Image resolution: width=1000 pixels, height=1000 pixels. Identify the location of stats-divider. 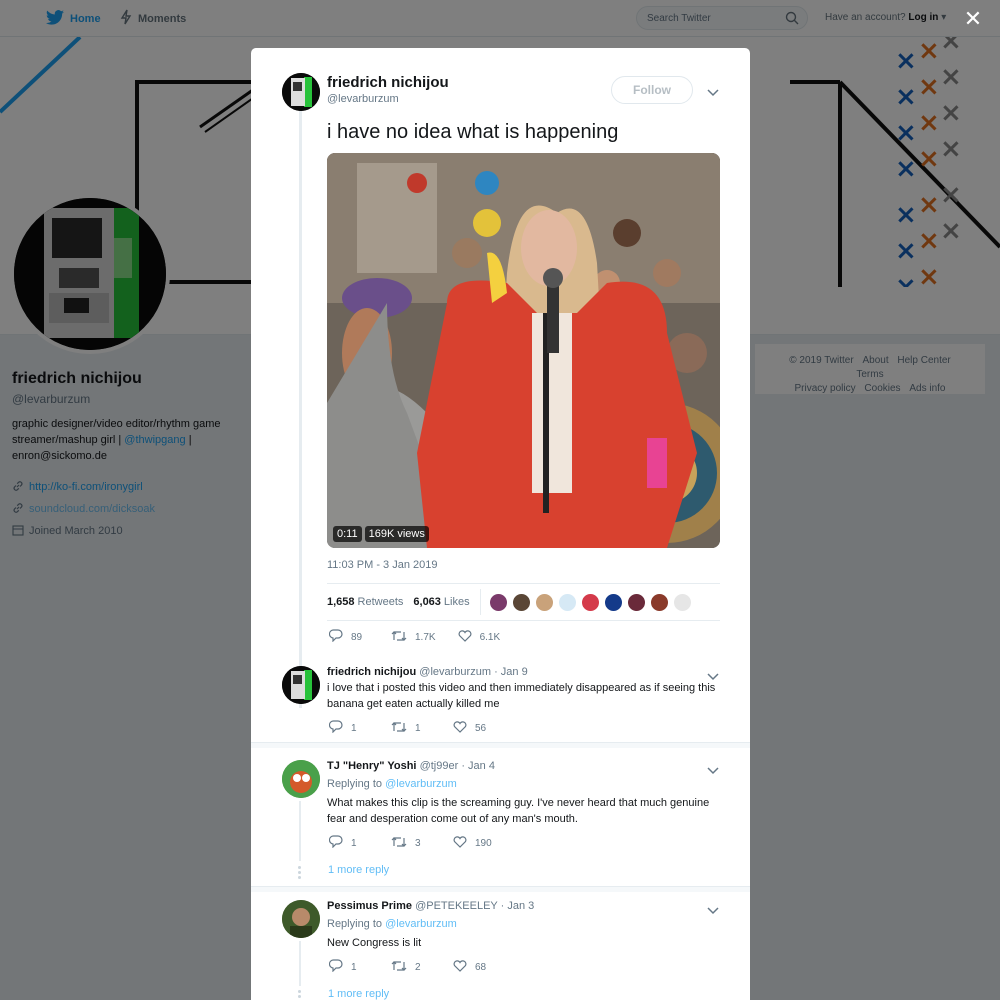
(480, 602).